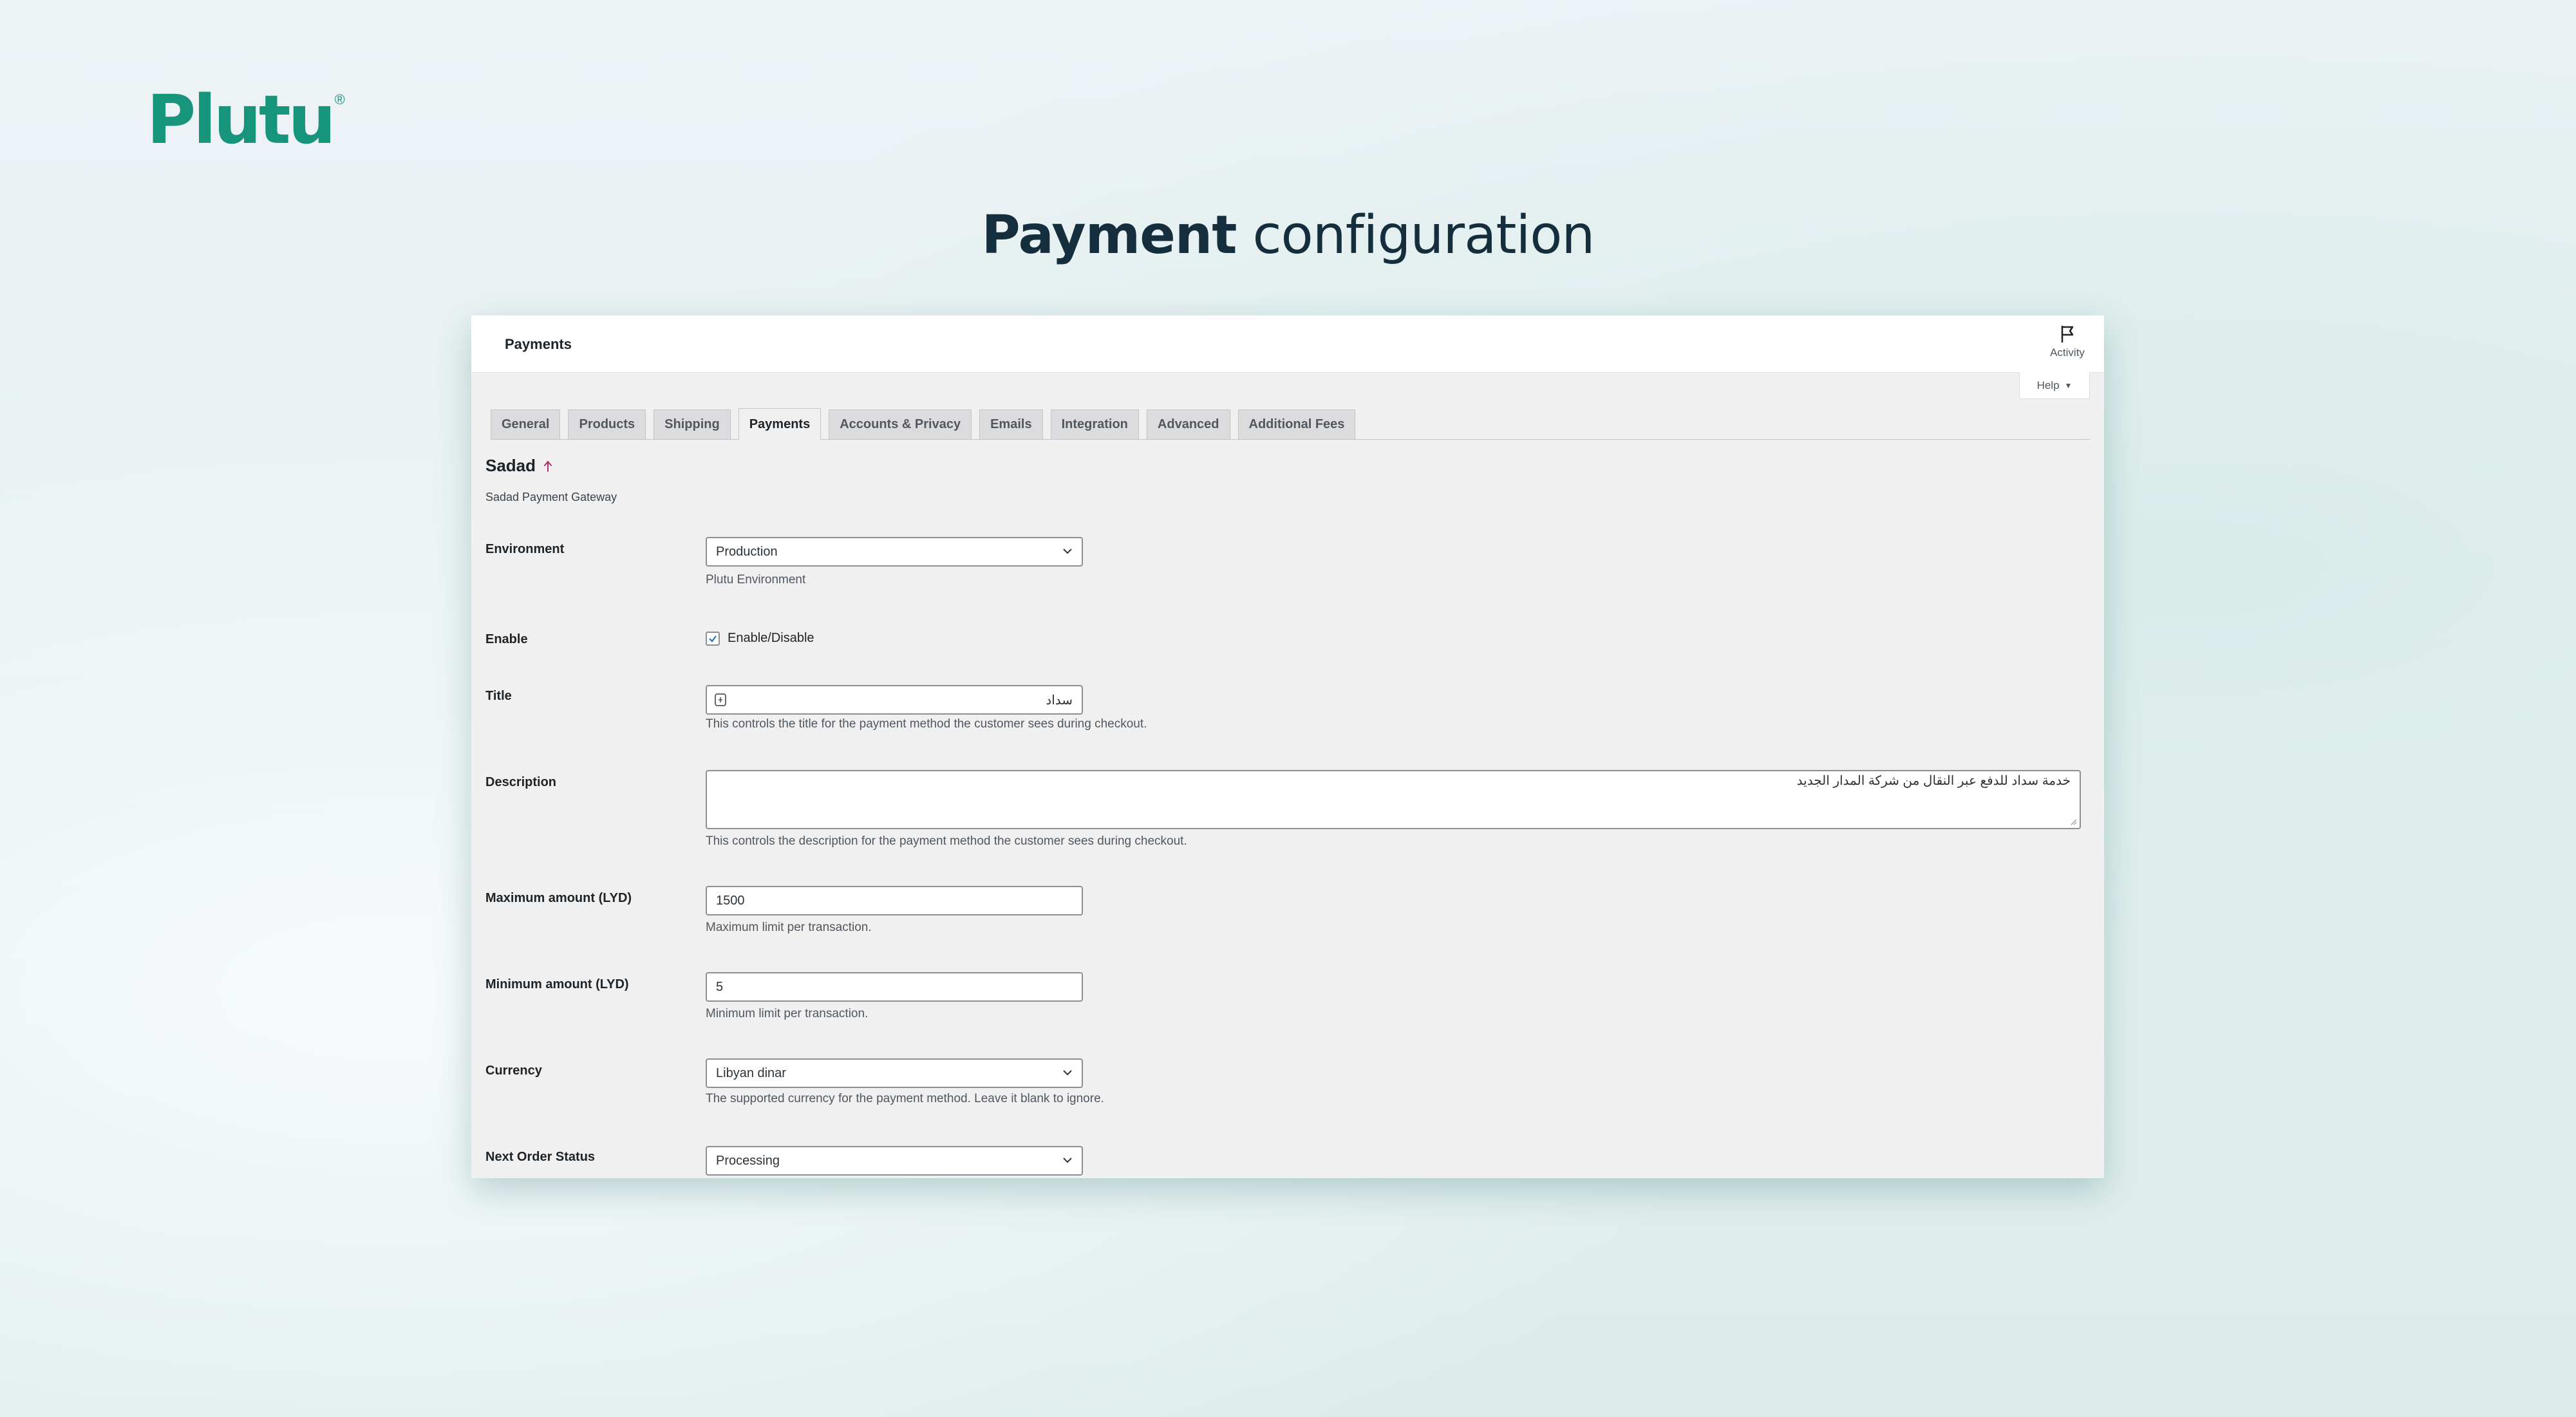 The height and width of the screenshot is (1417, 2576). What do you see at coordinates (2067, 352) in the screenshot?
I see `activity-label: Activity` at bounding box center [2067, 352].